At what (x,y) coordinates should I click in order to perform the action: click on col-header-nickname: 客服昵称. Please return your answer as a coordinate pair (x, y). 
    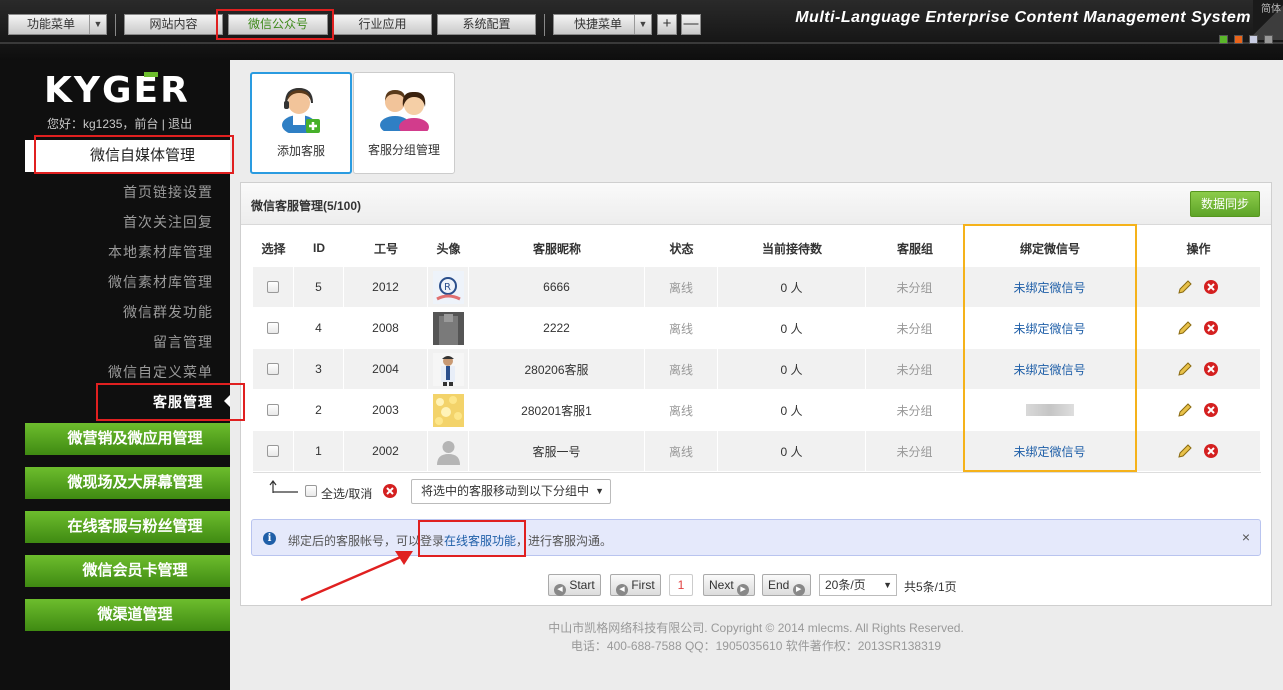
    Looking at the image, I should click on (556, 248).